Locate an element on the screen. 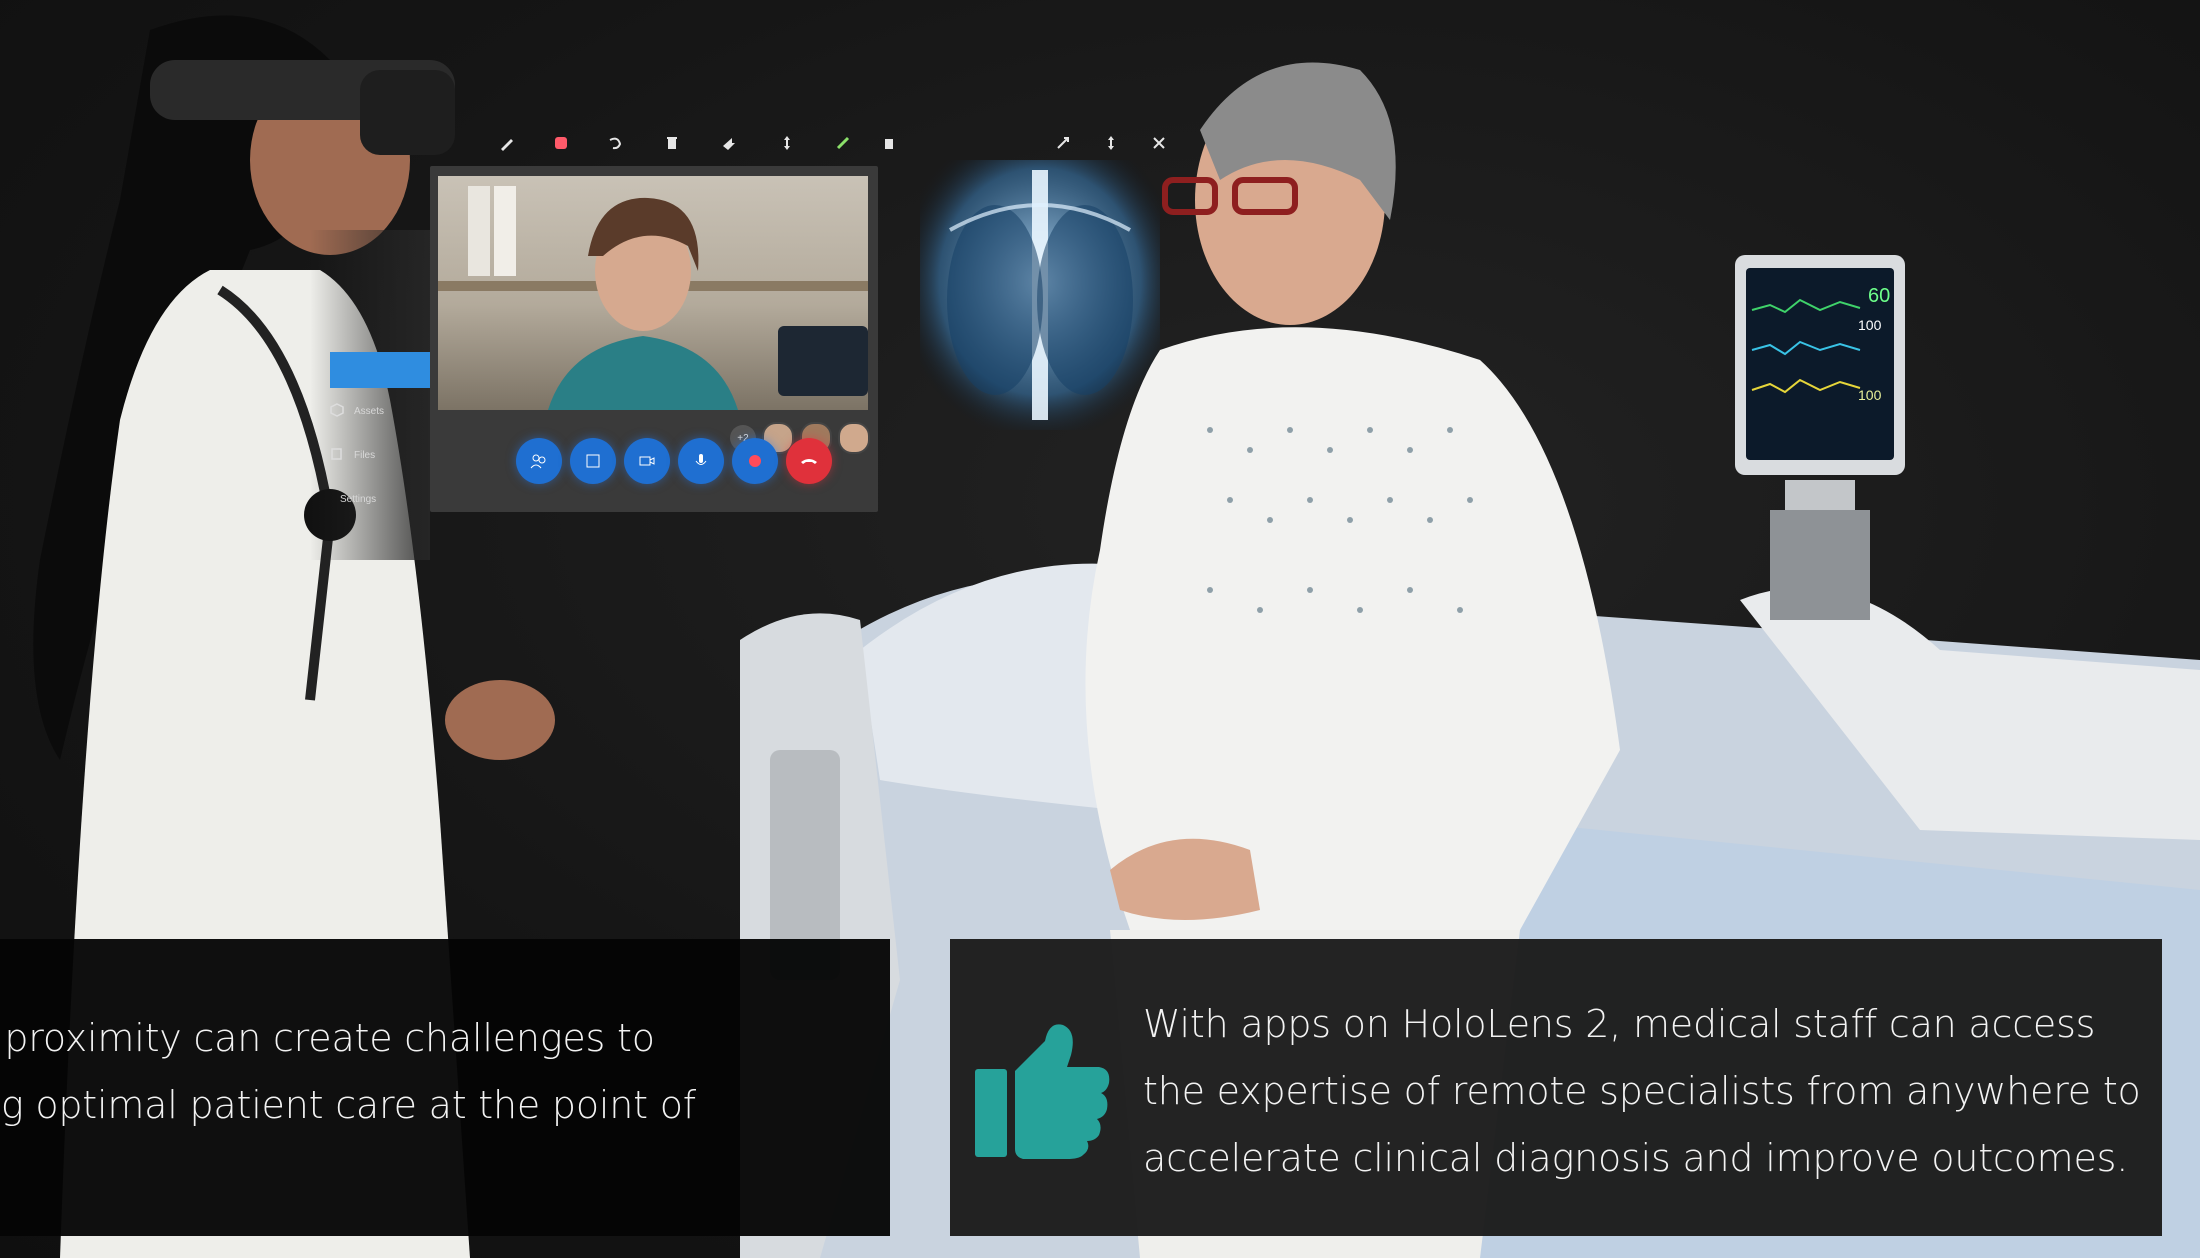 The width and height of the screenshot is (2200, 1258). vital-signs-monitor: 60 100 100 is located at coordinates (1820, 437).